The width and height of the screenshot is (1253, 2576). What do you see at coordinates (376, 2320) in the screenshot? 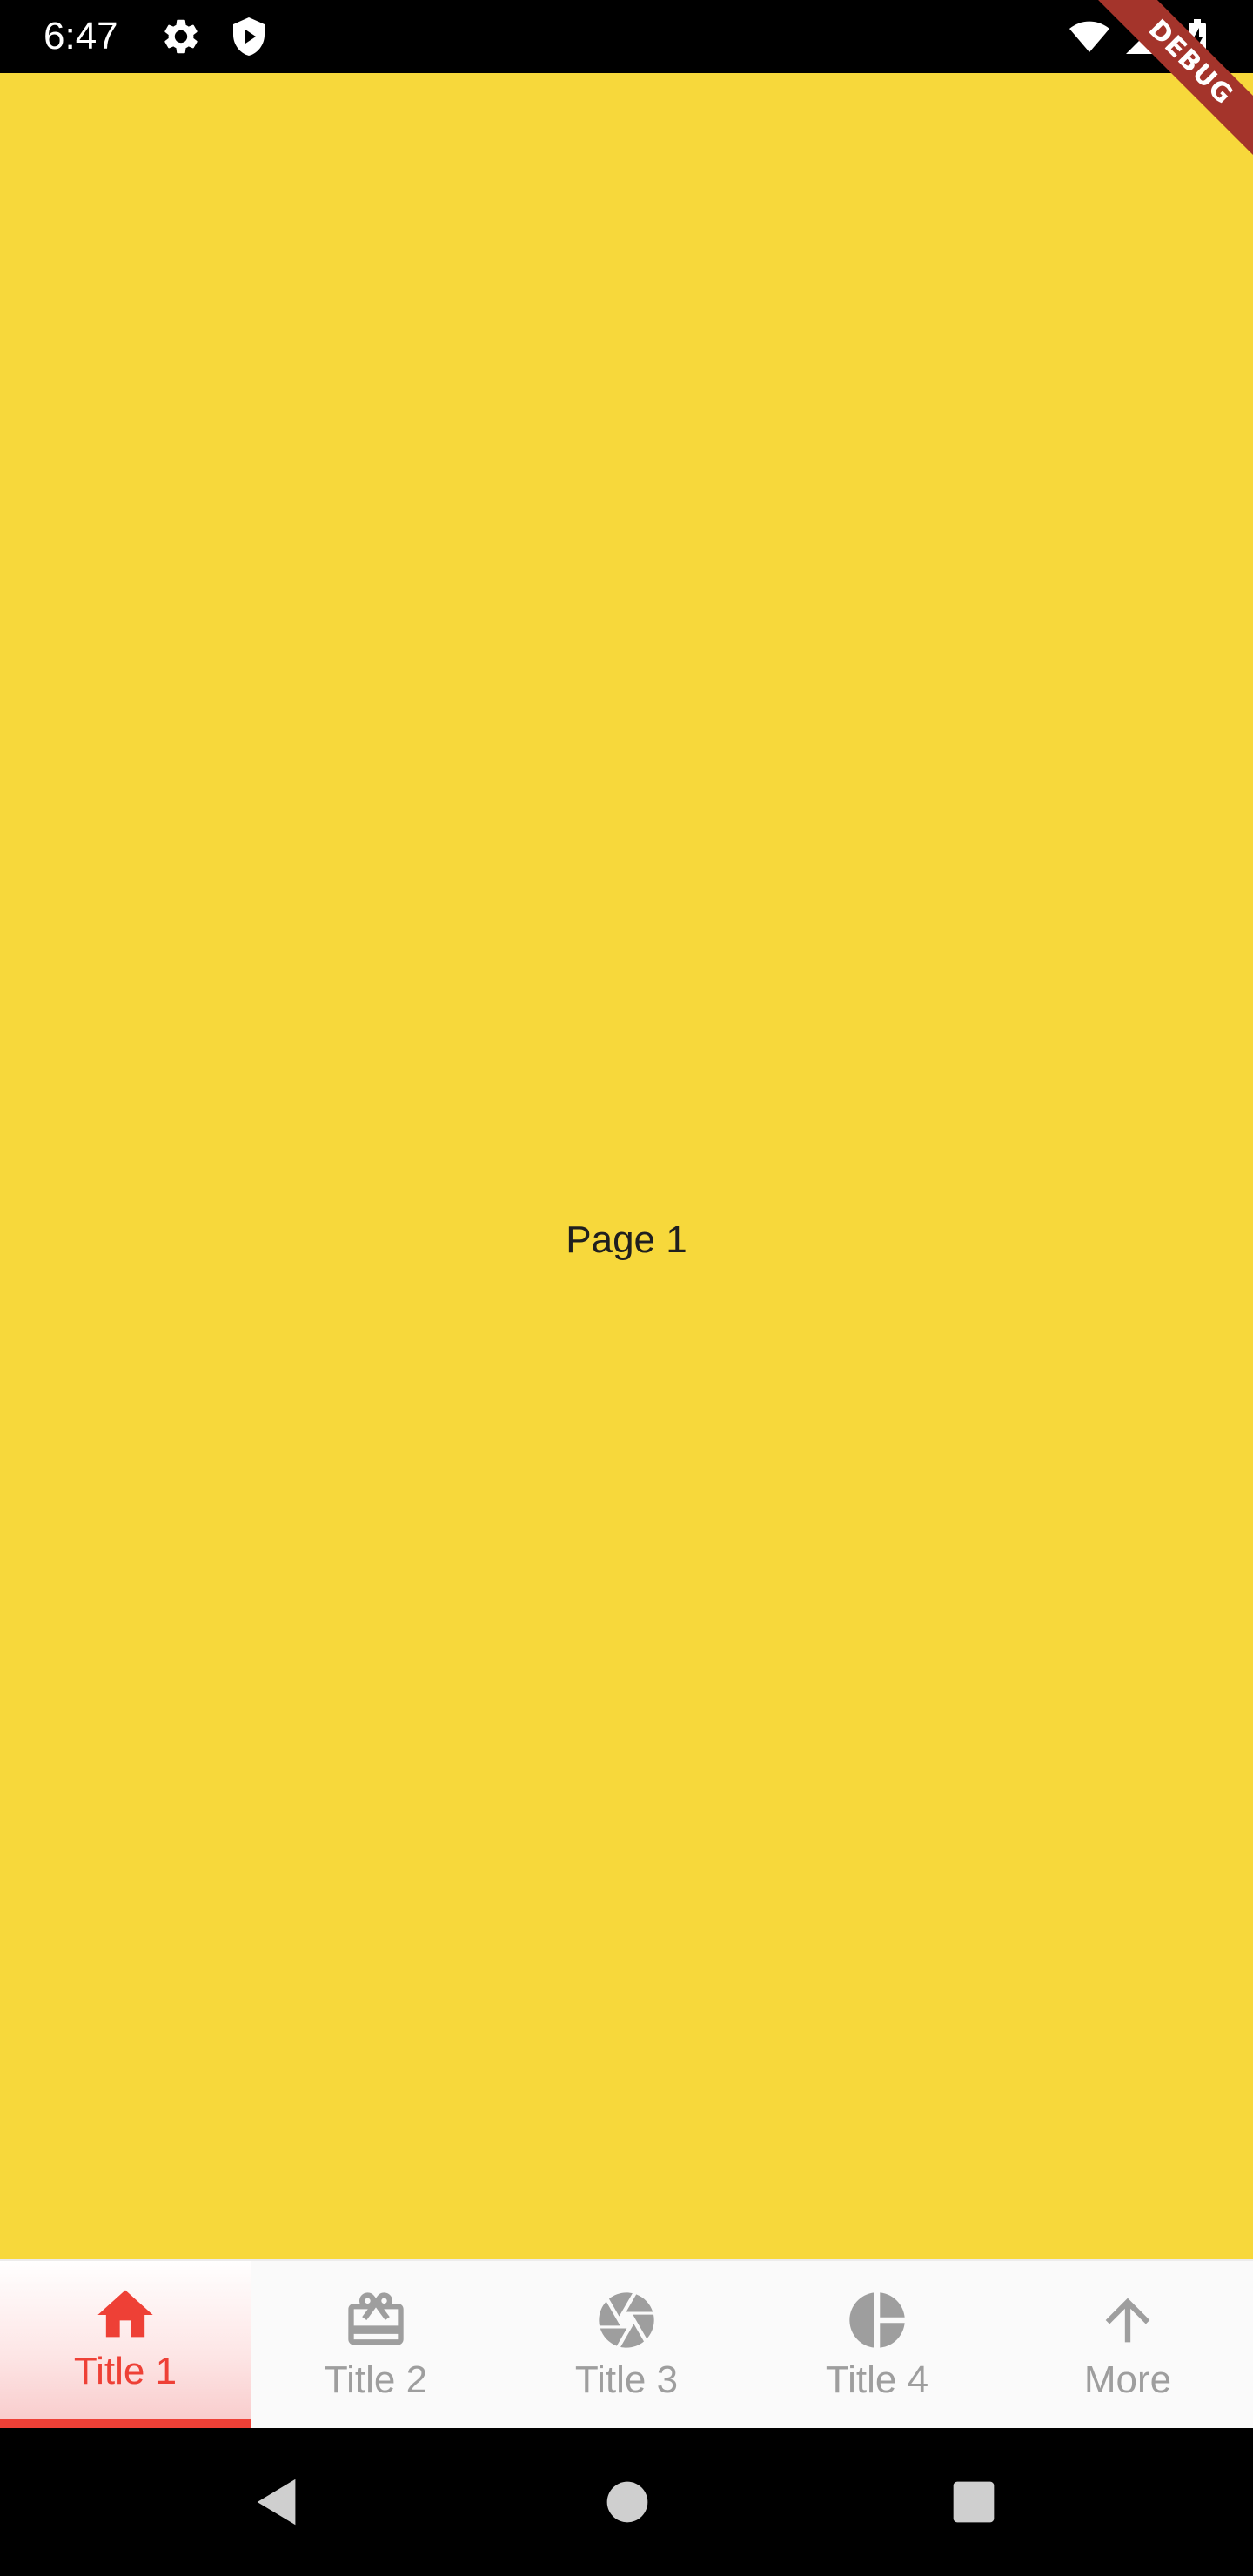
I see `card-giftcard-icon` at bounding box center [376, 2320].